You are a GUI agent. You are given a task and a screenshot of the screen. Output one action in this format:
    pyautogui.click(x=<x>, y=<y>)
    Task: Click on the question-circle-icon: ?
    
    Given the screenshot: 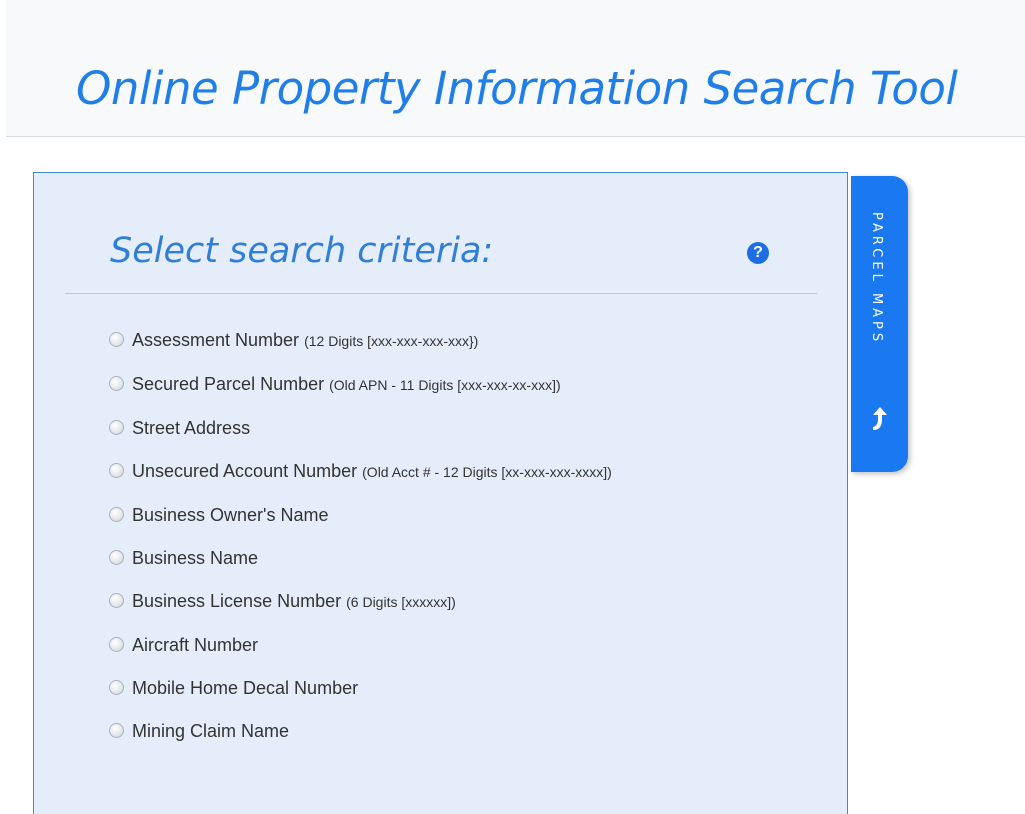 What is the action you would take?
    pyautogui.click(x=758, y=253)
    